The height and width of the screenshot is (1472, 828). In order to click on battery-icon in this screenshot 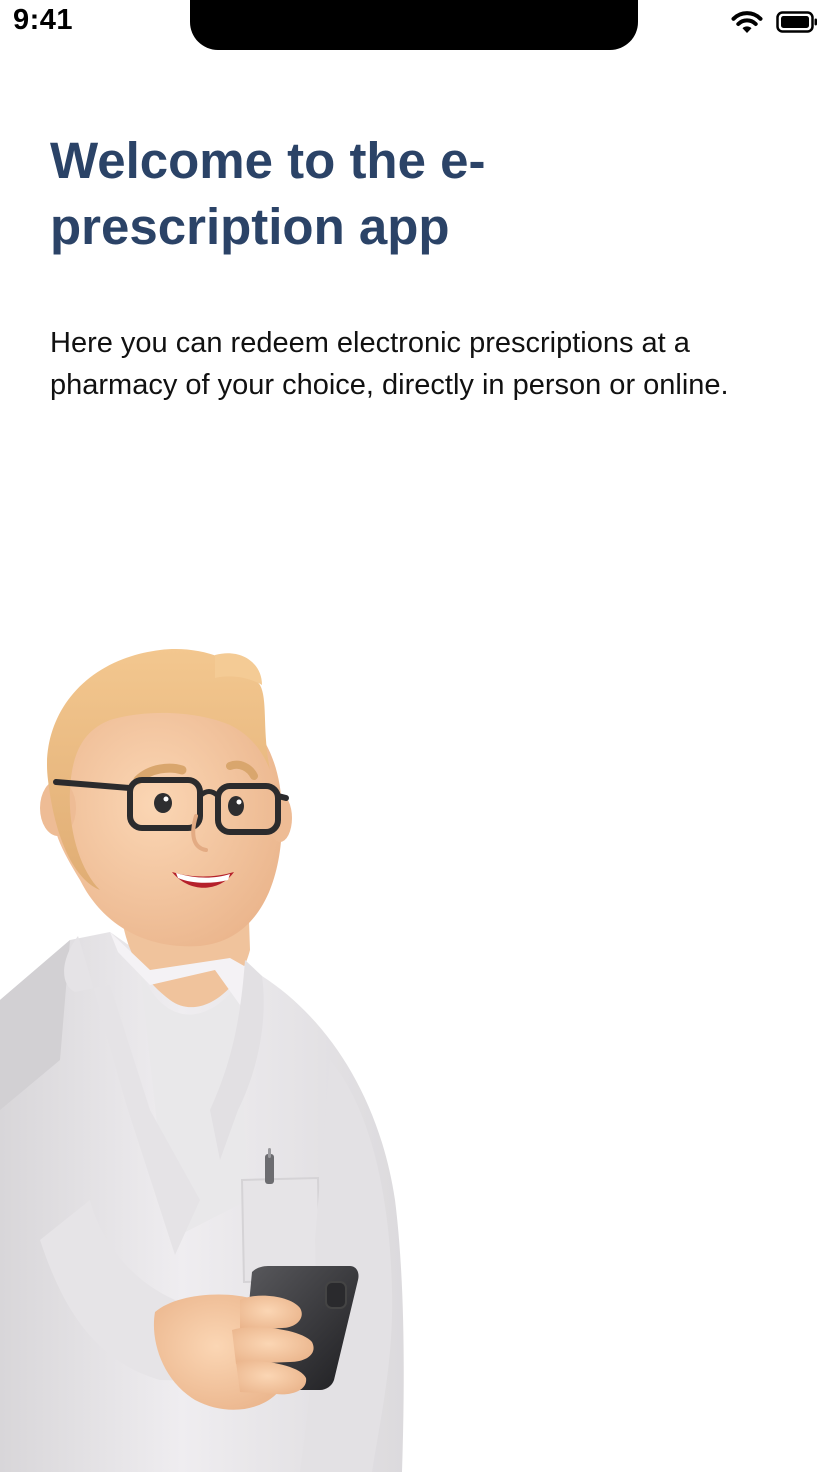, I will do `click(797, 22)`.